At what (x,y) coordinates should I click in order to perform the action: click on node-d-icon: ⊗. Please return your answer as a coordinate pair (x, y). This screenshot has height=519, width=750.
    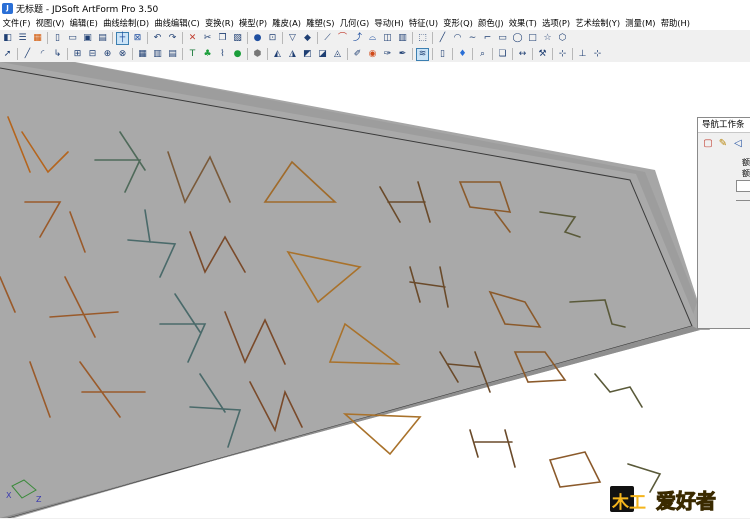
    Looking at the image, I should click on (122, 54).